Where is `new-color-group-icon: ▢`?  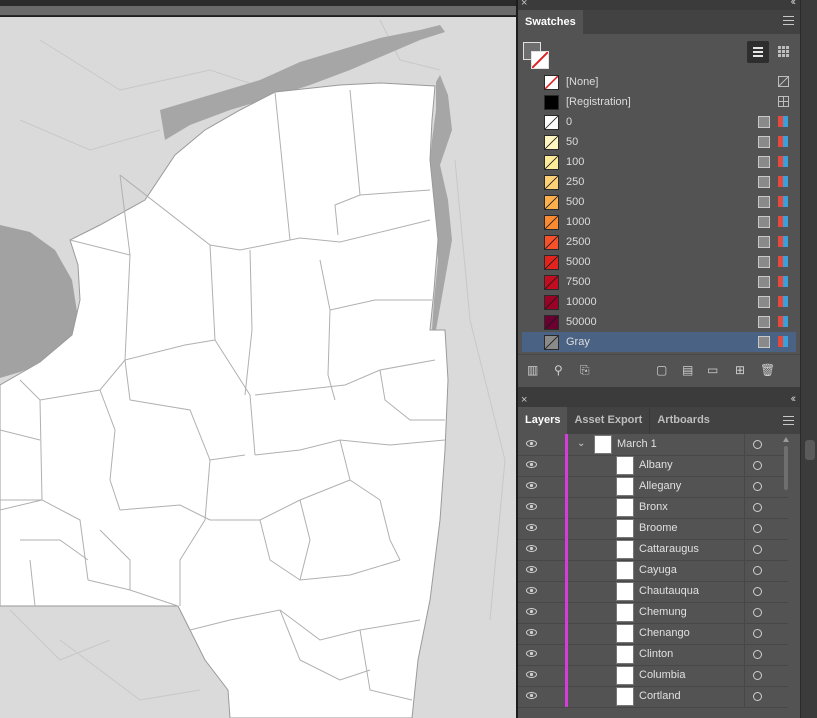
new-color-group-icon: ▢ is located at coordinates (661, 370).